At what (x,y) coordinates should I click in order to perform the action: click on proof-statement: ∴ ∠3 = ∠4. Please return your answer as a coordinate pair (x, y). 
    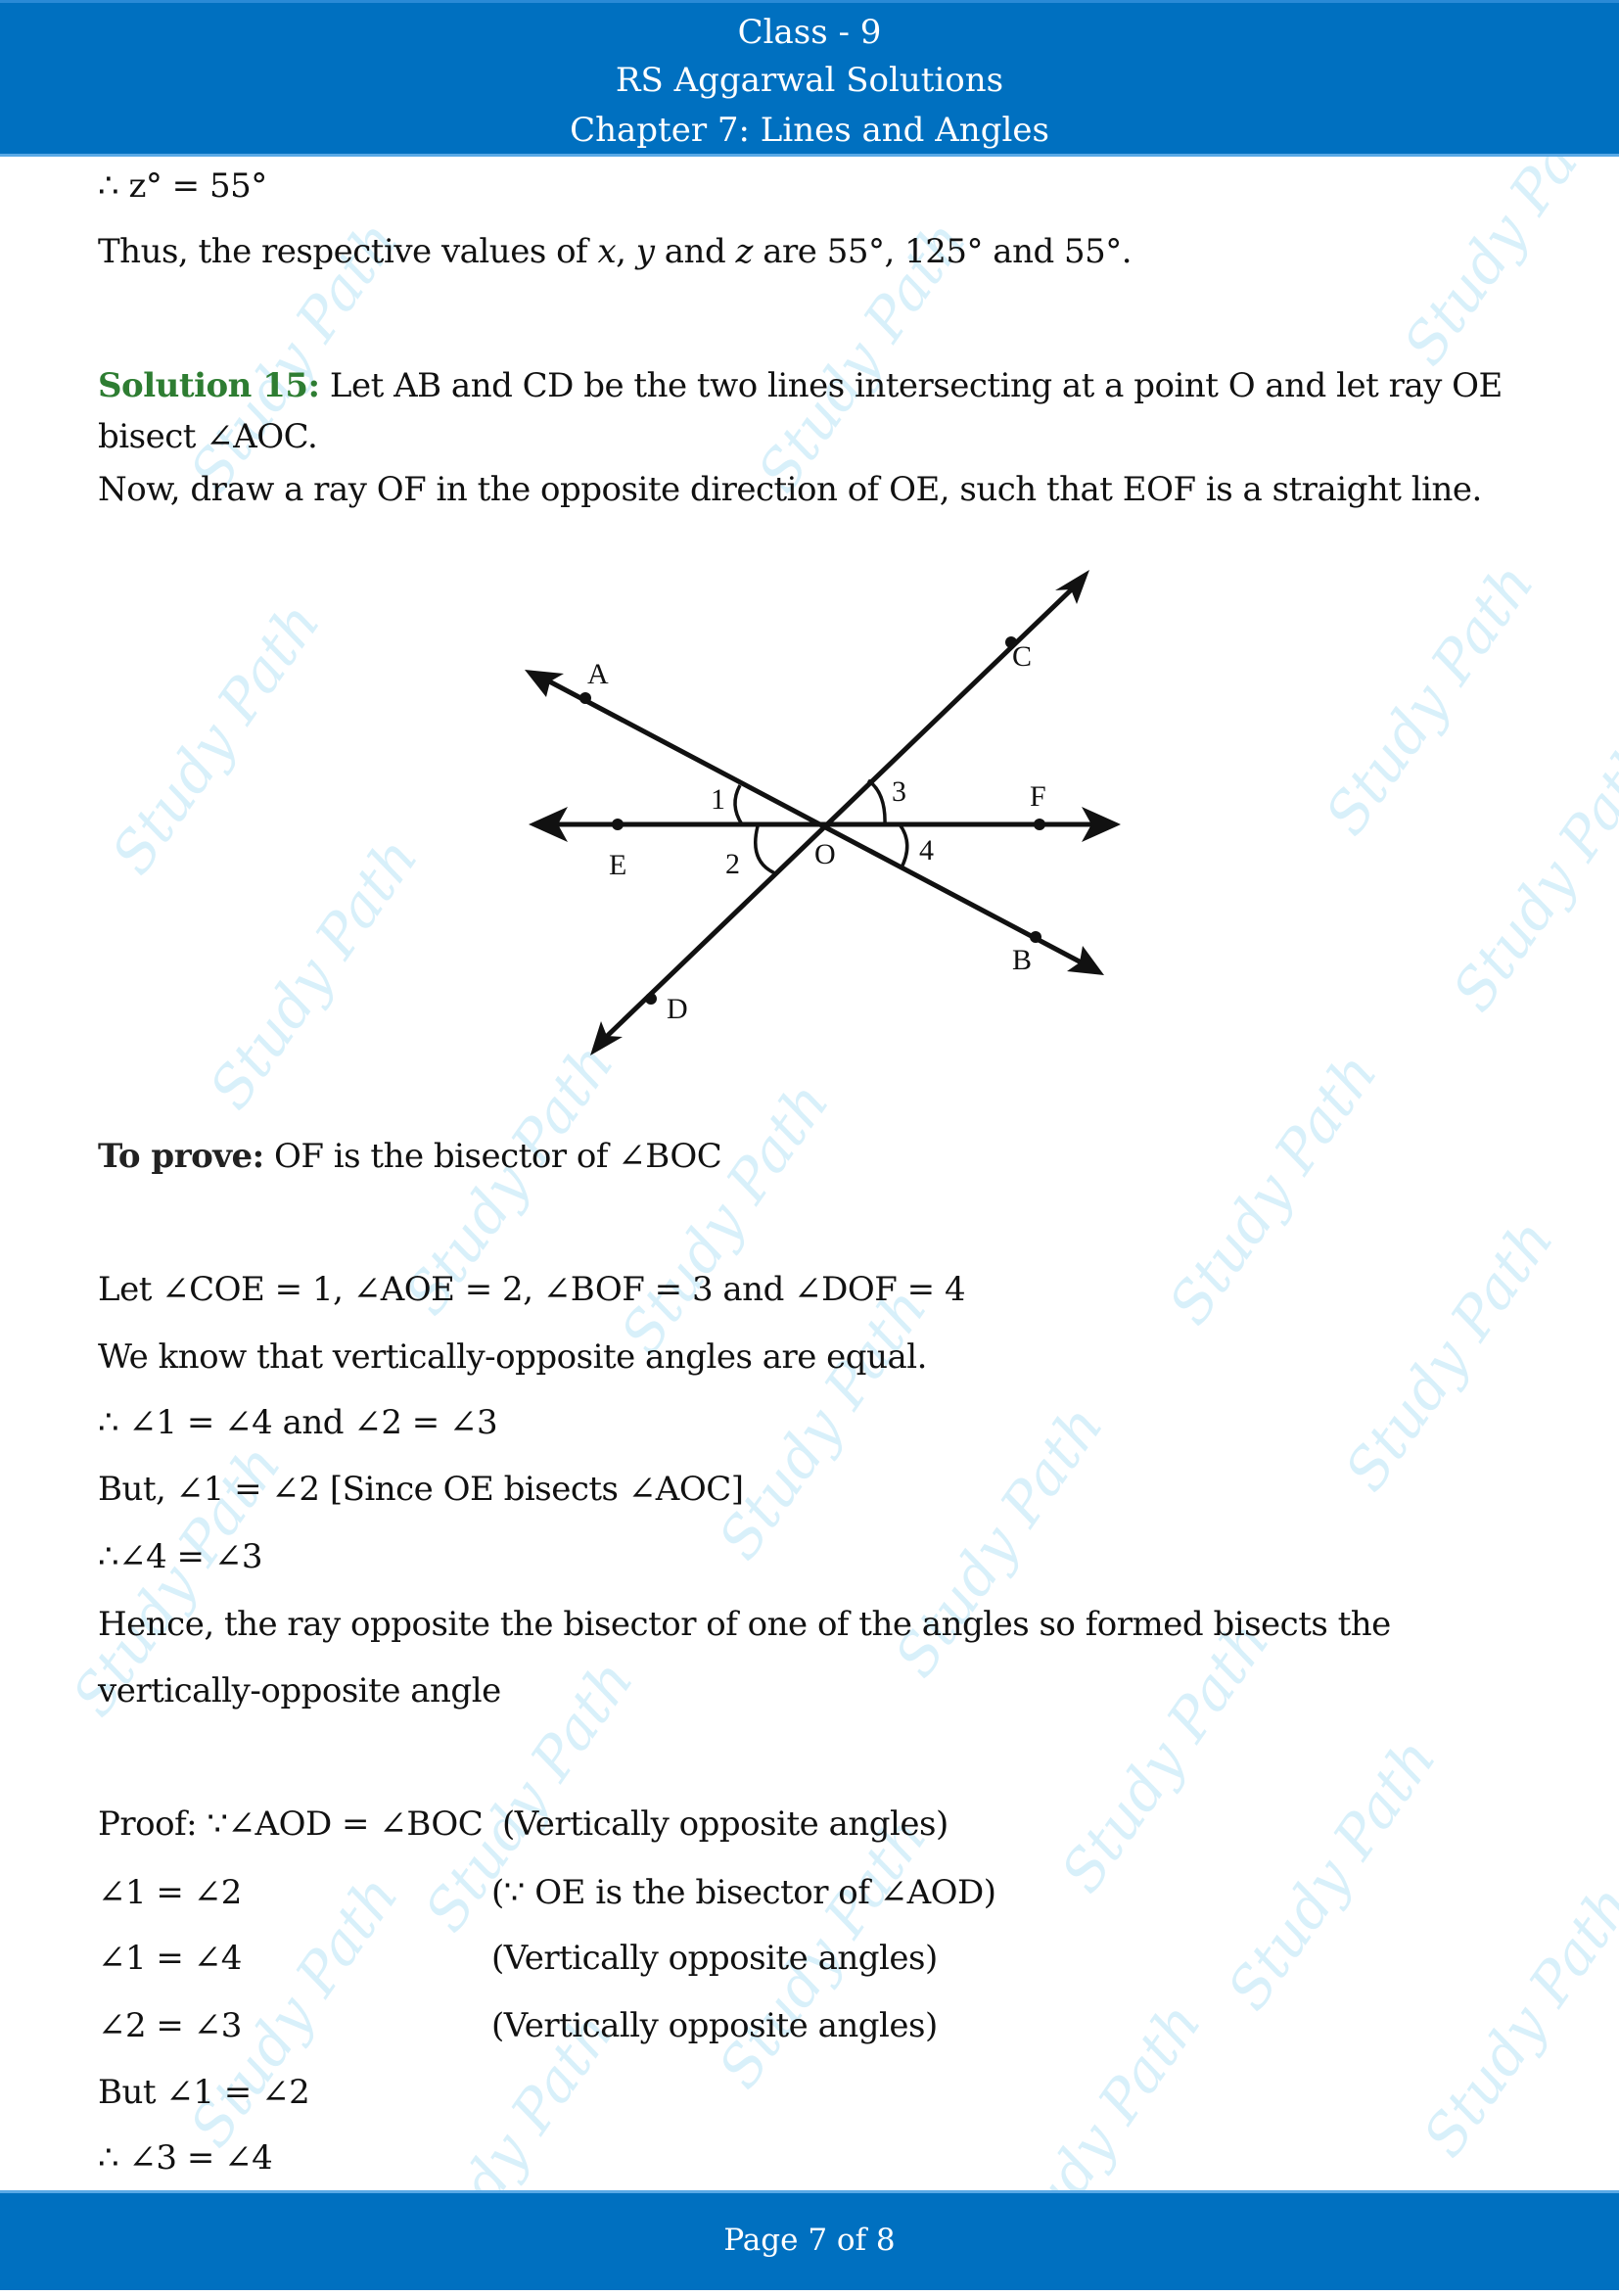
    Looking at the image, I should click on (185, 2158).